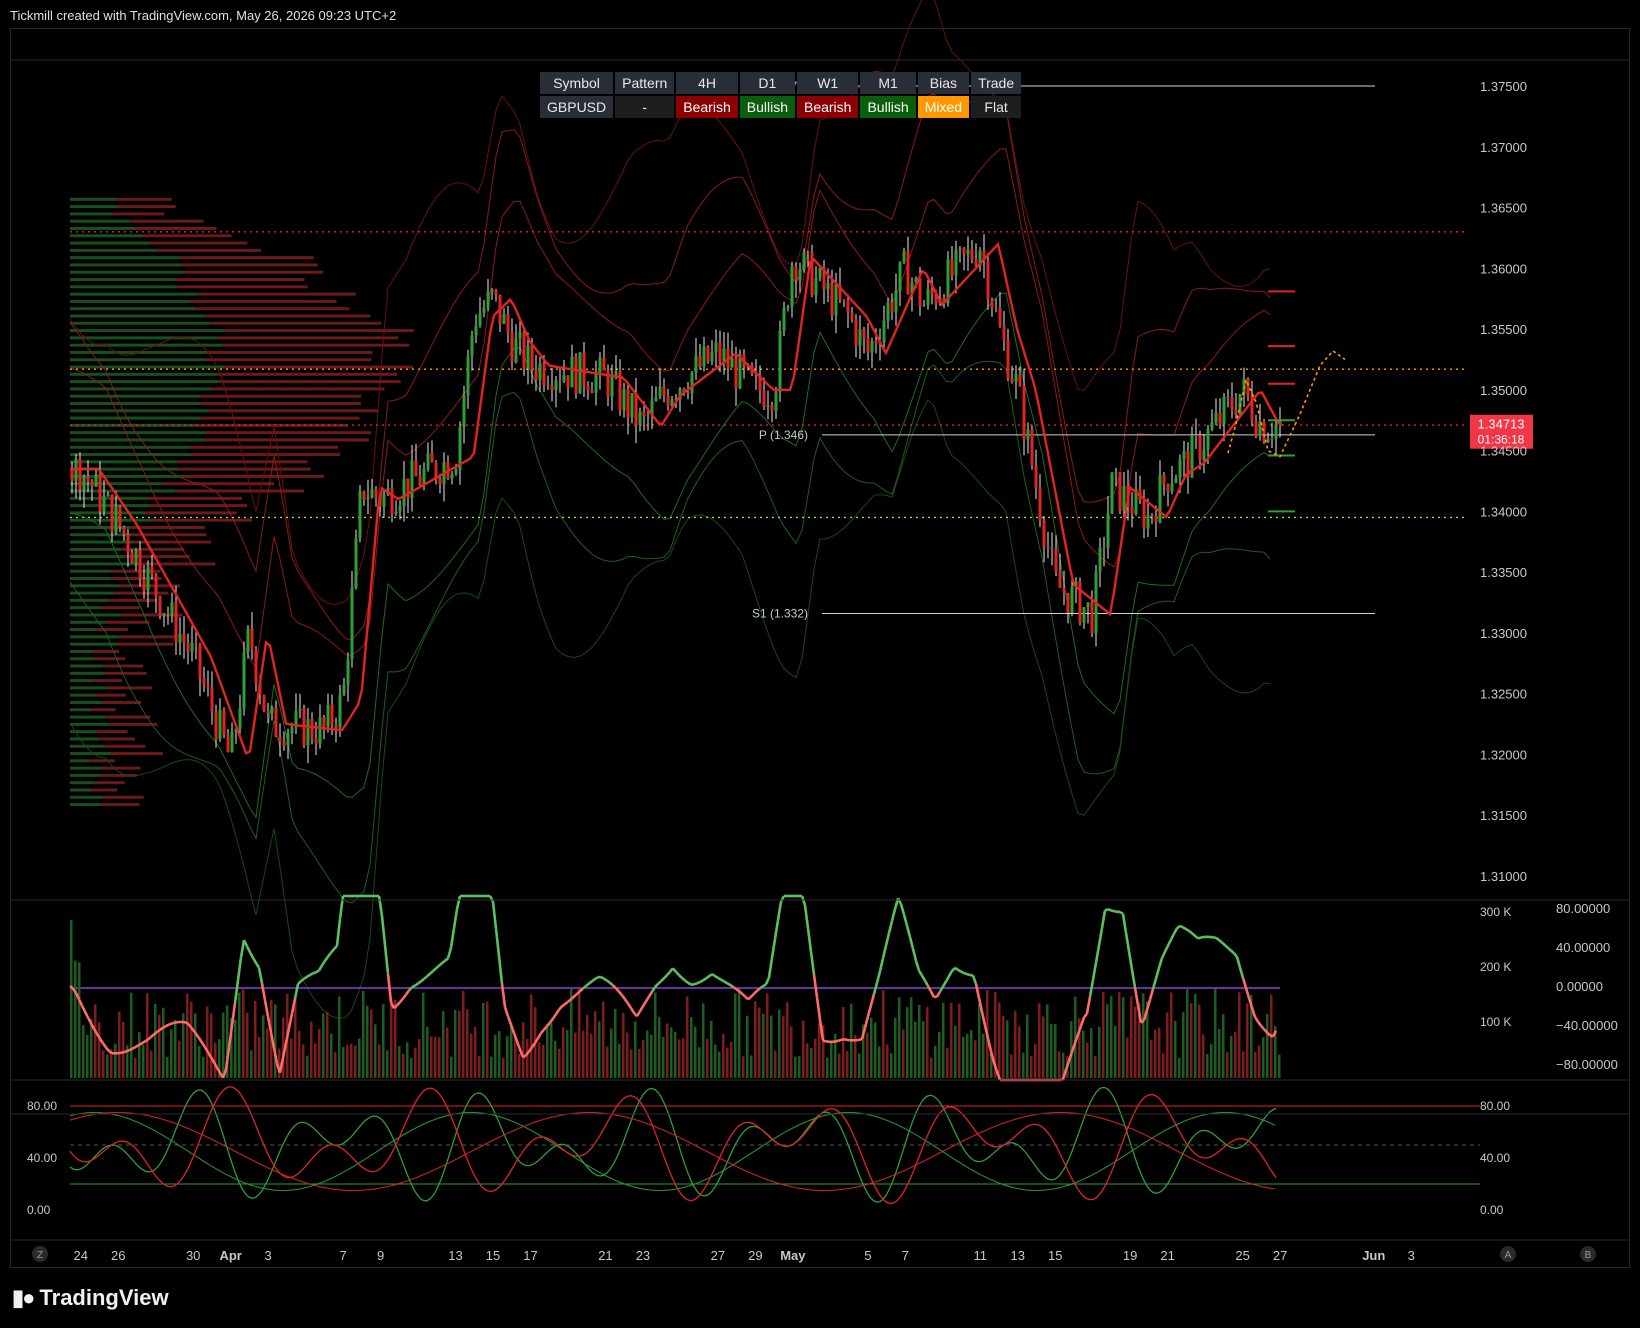 This screenshot has width=1640, height=1328. What do you see at coordinates (577, 107) in the screenshot?
I see `summary-cell-0: GBPUSD` at bounding box center [577, 107].